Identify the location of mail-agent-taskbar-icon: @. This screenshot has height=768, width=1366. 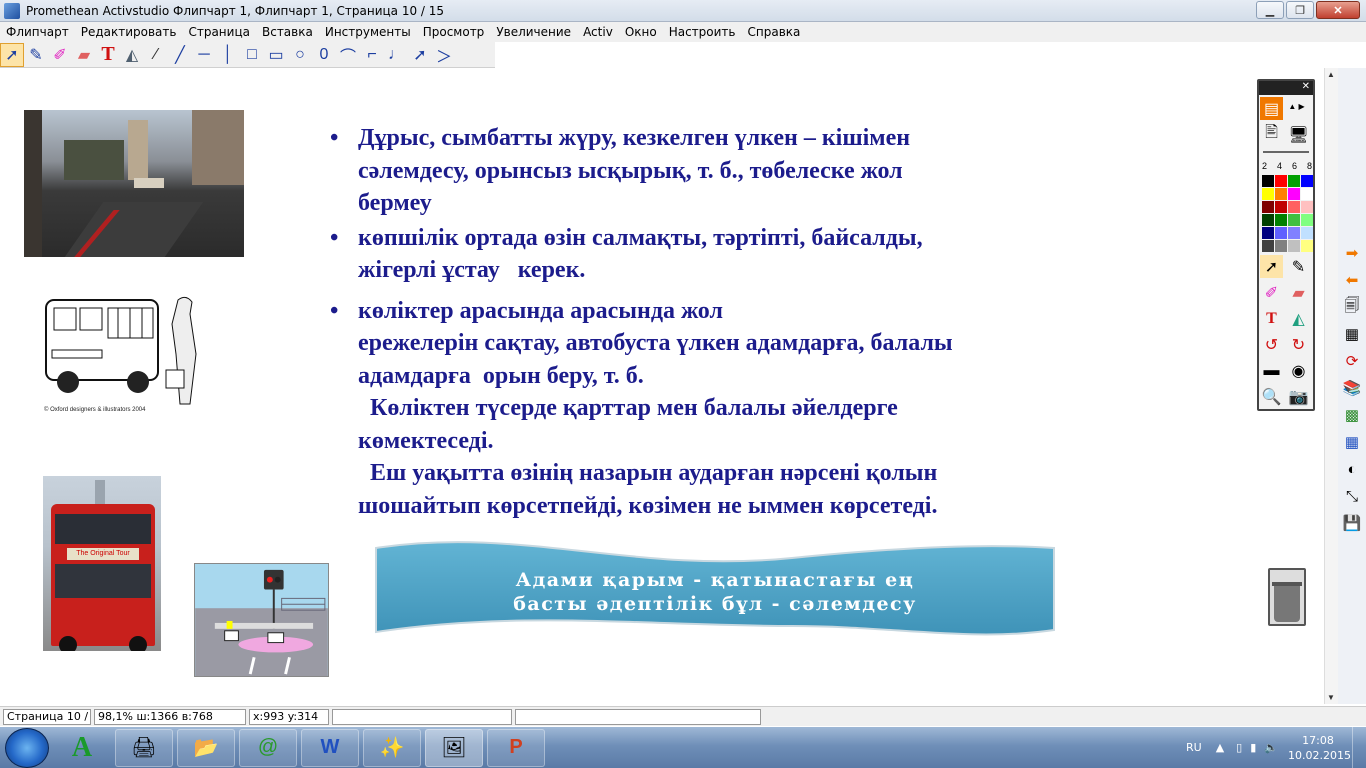
(268, 747).